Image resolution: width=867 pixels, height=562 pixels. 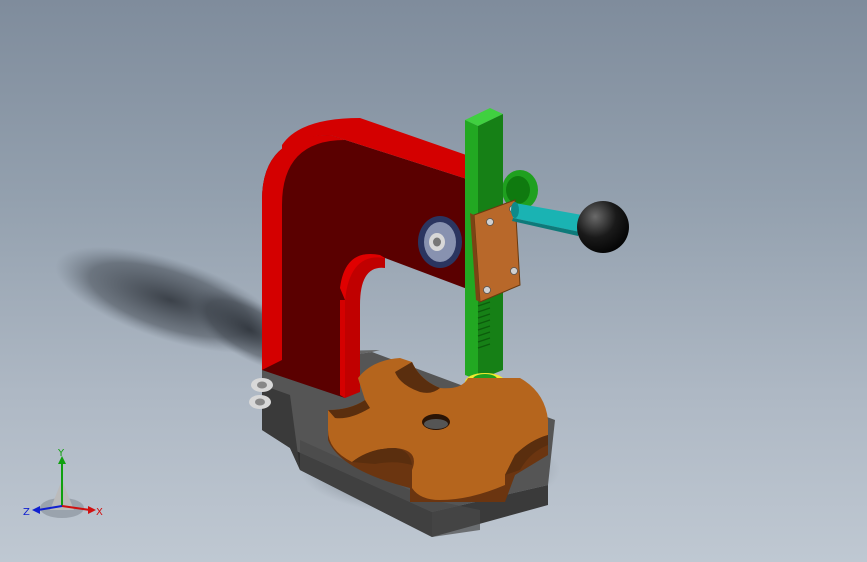 I want to click on handle-knob, so click(x=603, y=227).